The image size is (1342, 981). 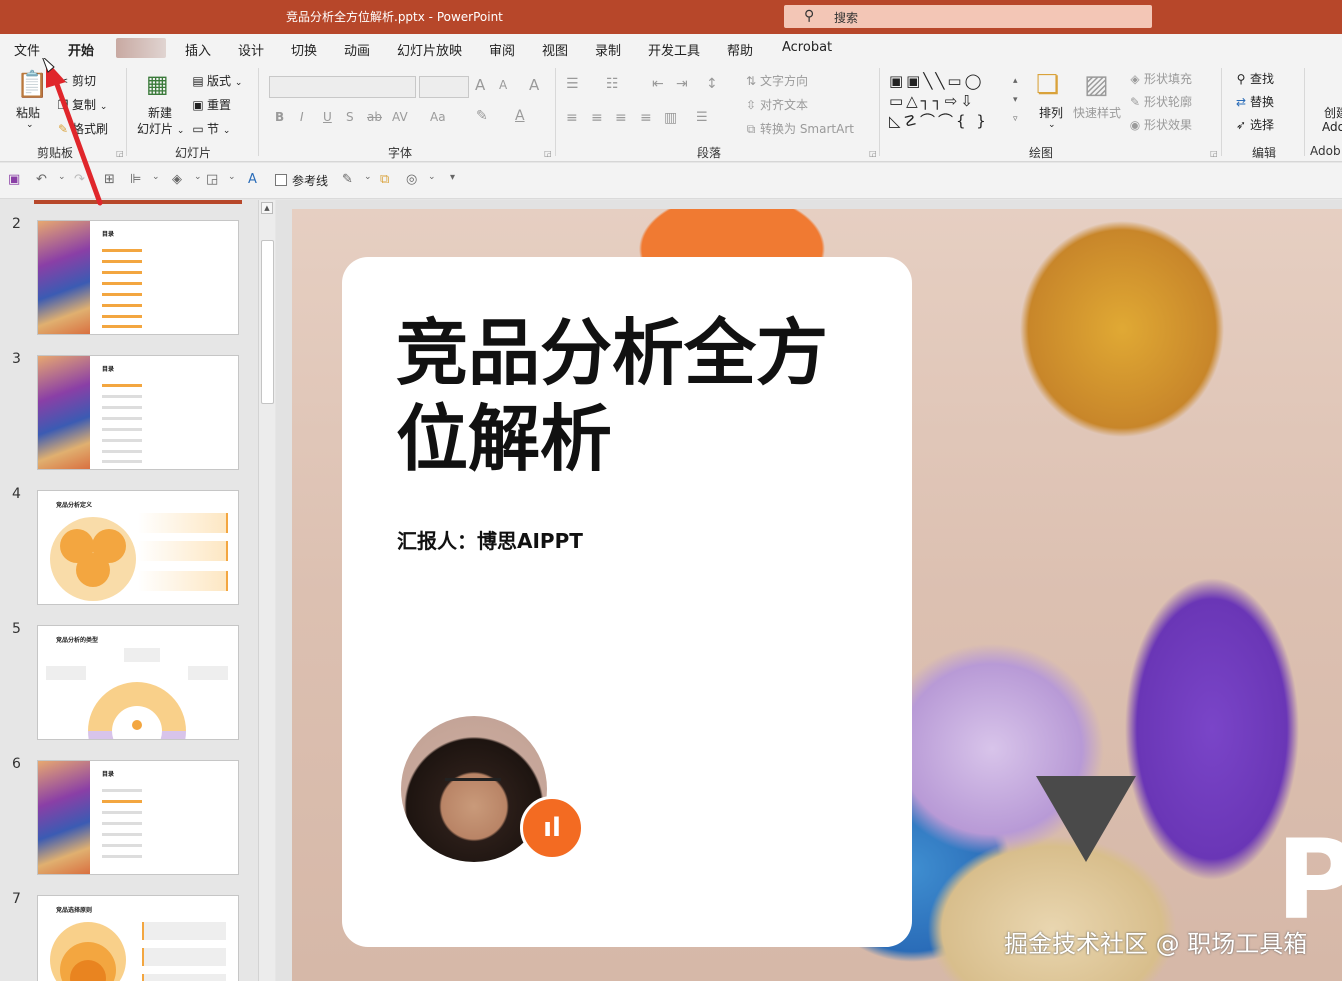 I want to click on tab-transitions: 切换, so click(x=304, y=49).